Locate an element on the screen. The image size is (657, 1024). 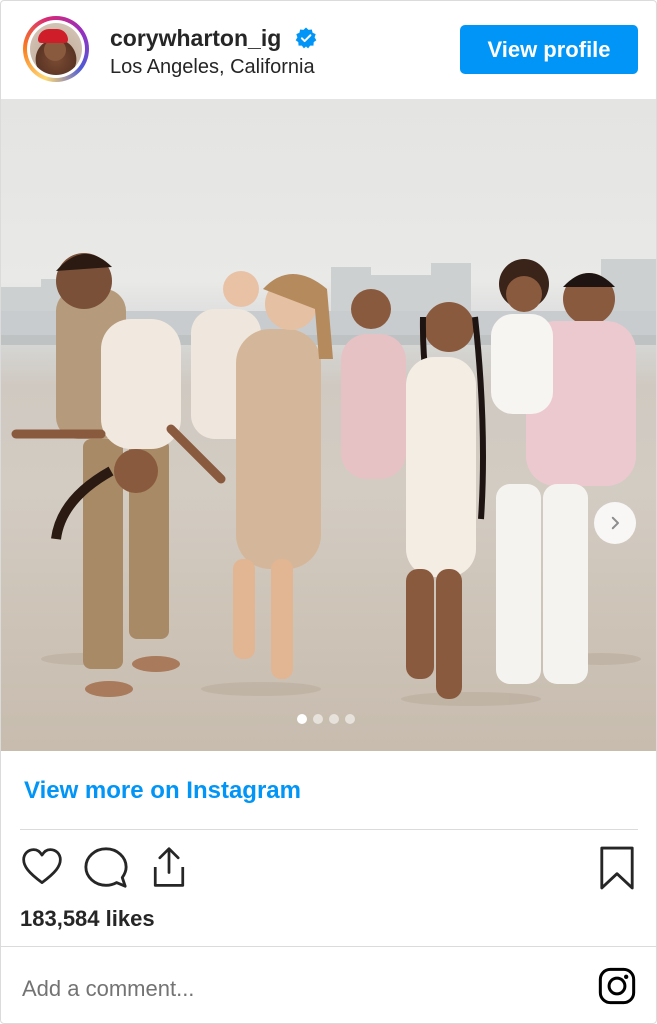
verified-badge-icon is located at coordinates (306, 38).